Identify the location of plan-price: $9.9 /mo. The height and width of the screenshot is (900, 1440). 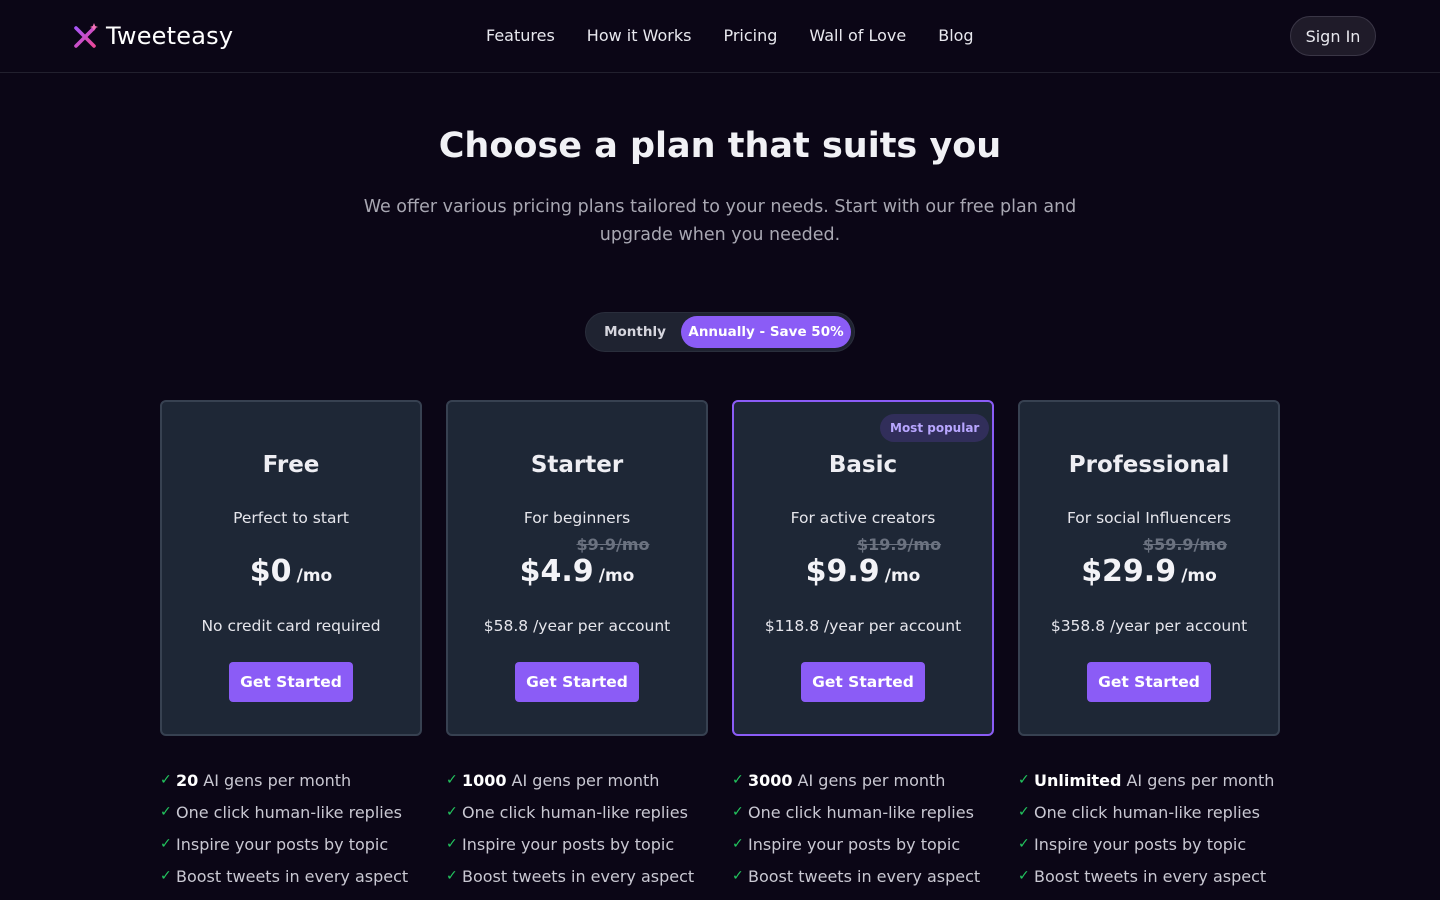
(863, 571).